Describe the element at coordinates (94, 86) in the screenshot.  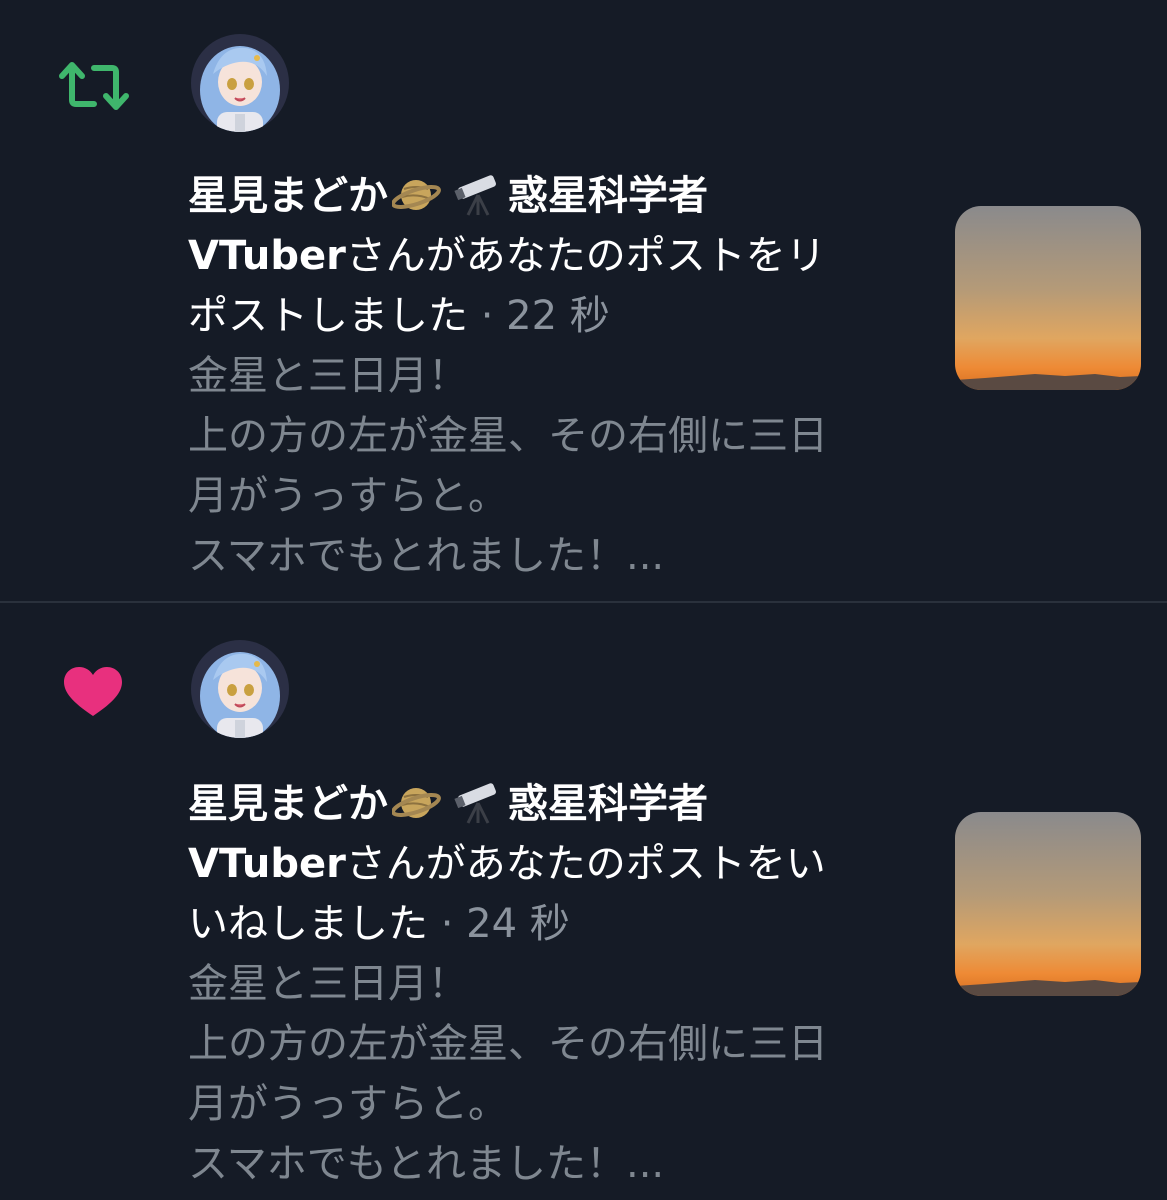
I see `repost-icon` at that location.